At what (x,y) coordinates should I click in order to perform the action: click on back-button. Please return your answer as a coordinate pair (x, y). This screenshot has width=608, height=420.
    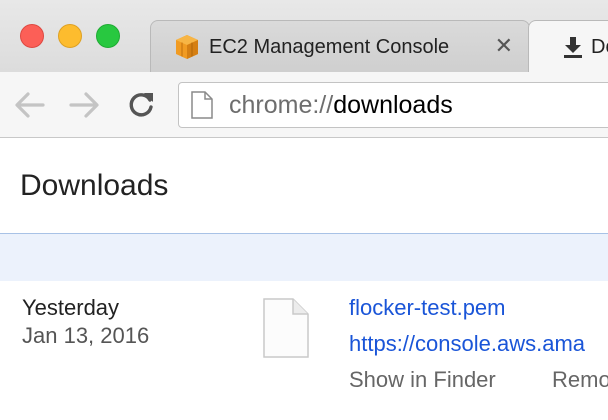
    Looking at the image, I should click on (29, 105).